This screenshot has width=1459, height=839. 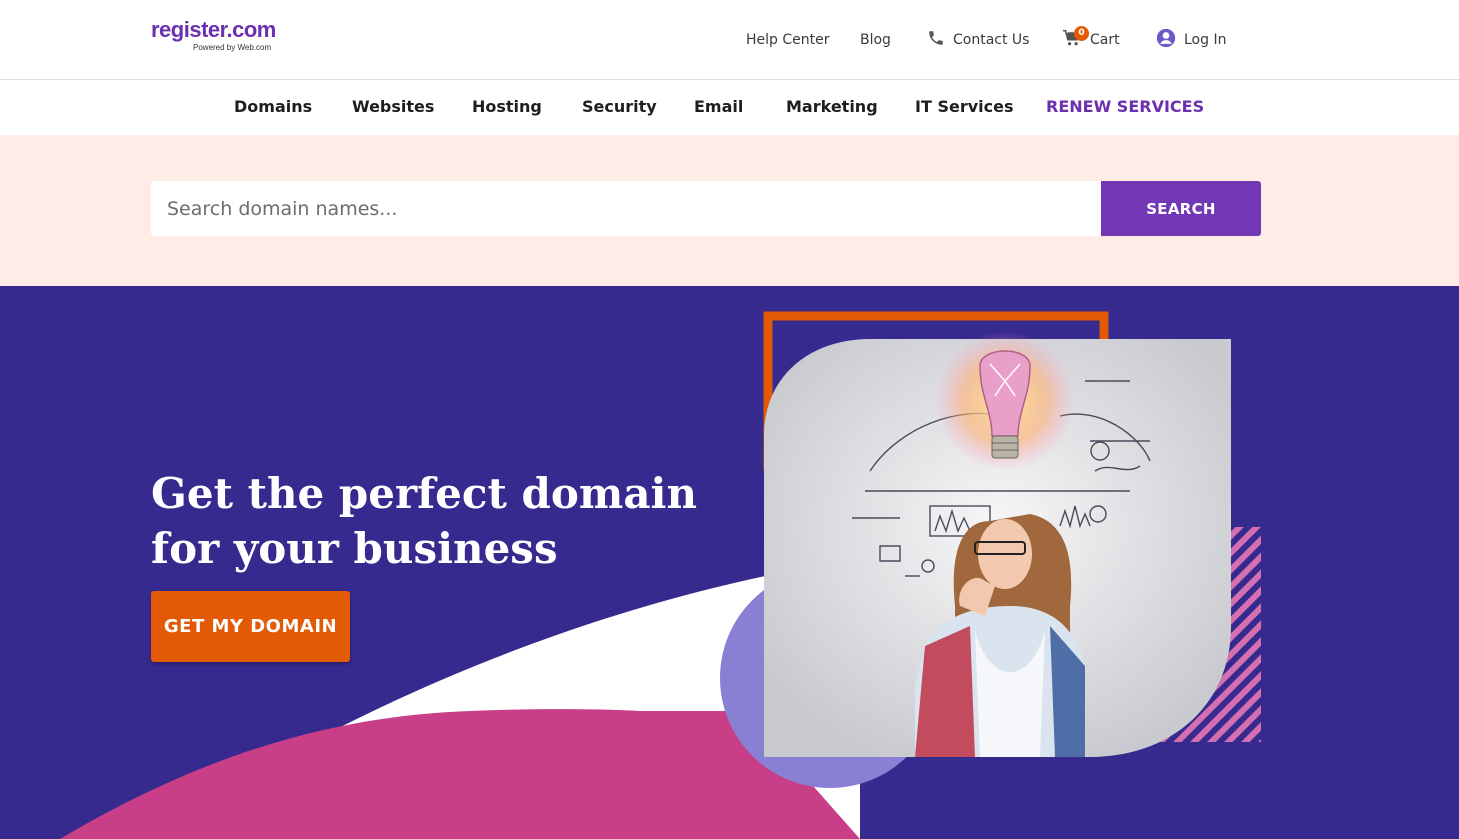 What do you see at coordinates (213, 29) in the screenshot?
I see `logo-wordmark: register.com` at bounding box center [213, 29].